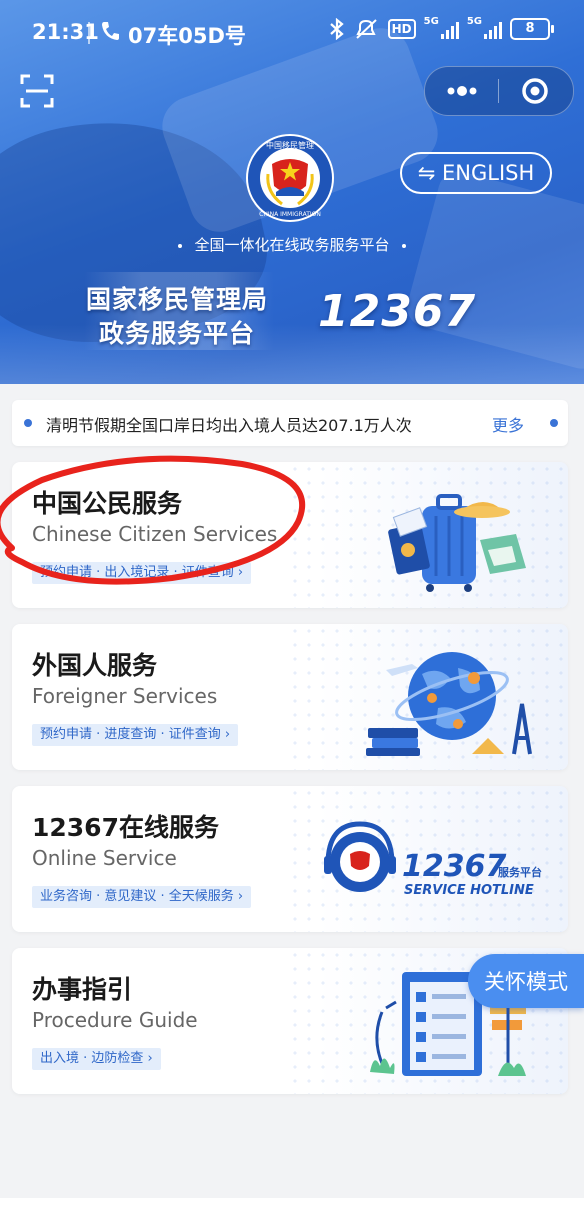 Image resolution: width=584 pixels, height=1208 pixels. What do you see at coordinates (82, 989) in the screenshot?
I see `card-title: 办事指引` at bounding box center [82, 989].